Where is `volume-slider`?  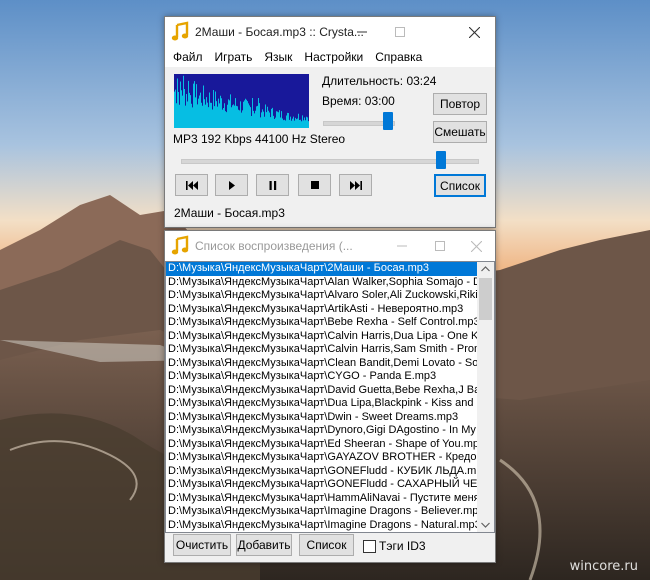
volume-slider is located at coordinates (388, 121).